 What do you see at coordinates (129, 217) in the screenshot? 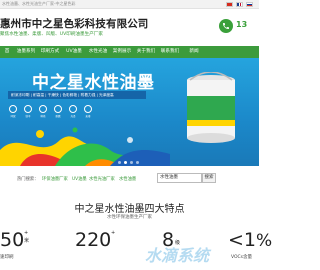
I see `section-subtitle: 水性环保油墨生产厂家` at bounding box center [129, 217].